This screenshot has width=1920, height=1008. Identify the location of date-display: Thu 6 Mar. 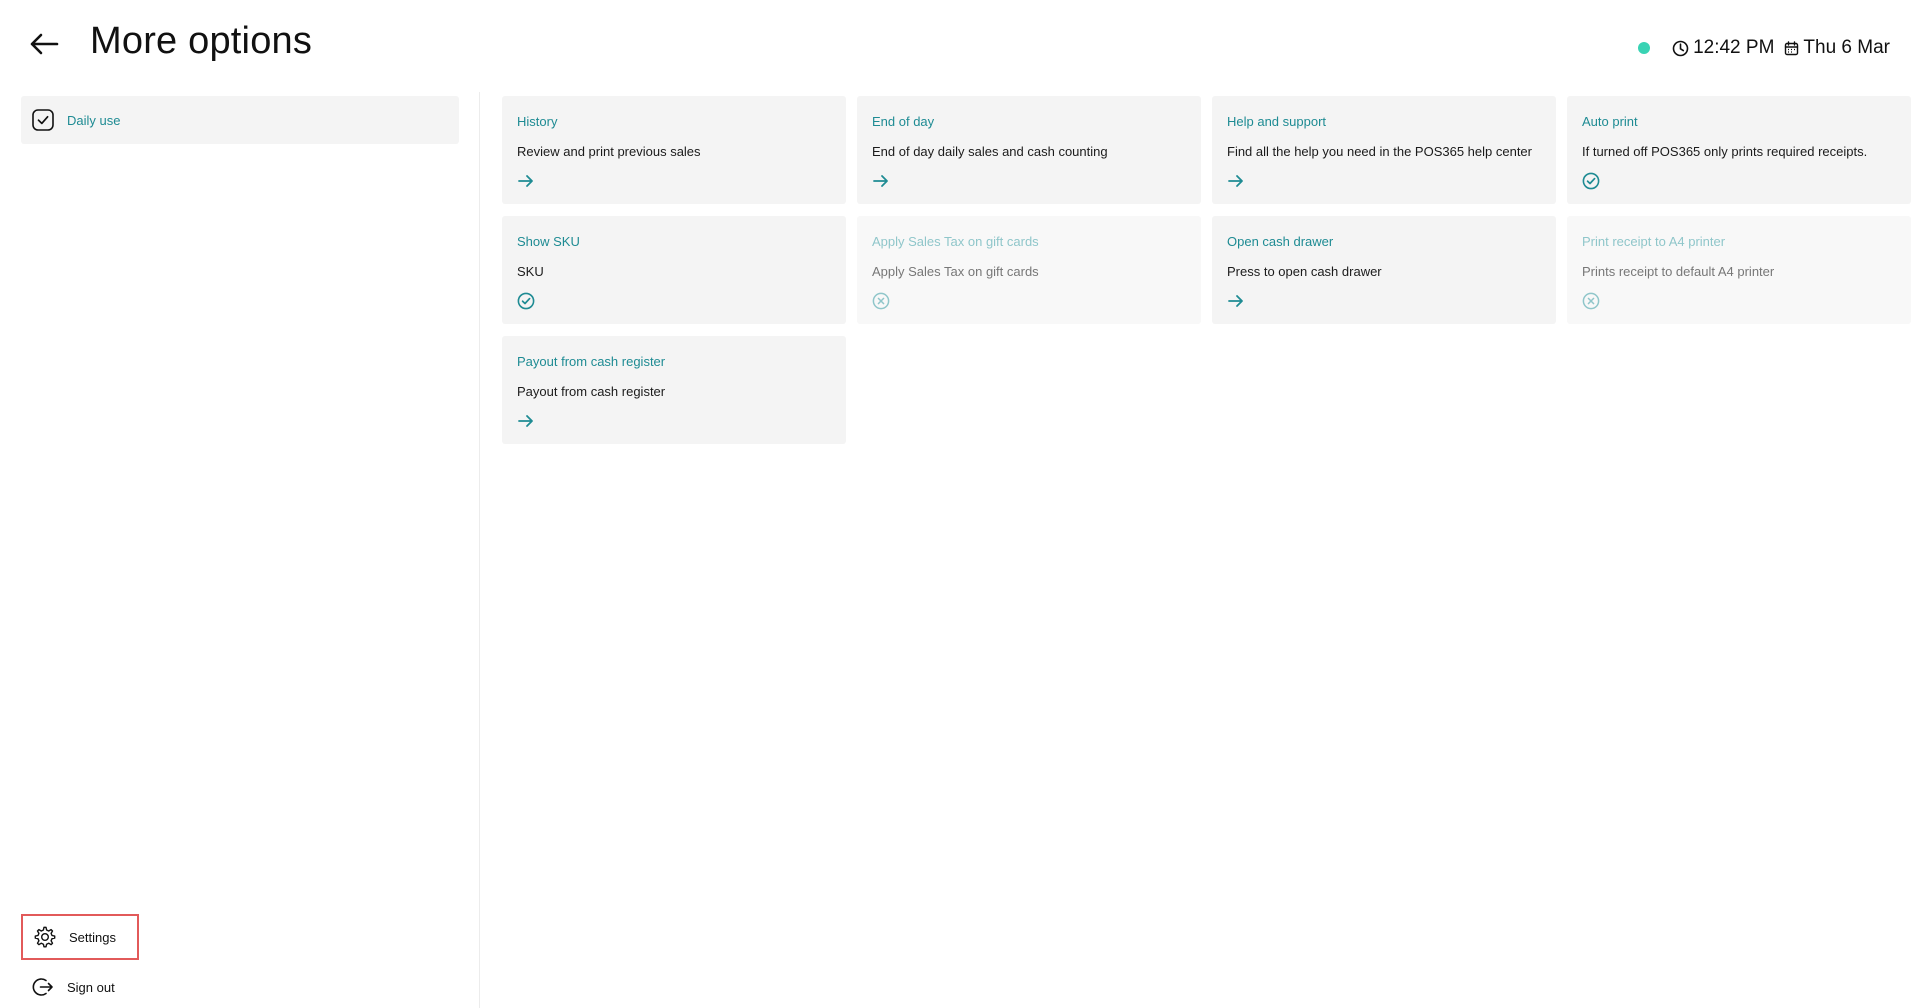
(1837, 48).